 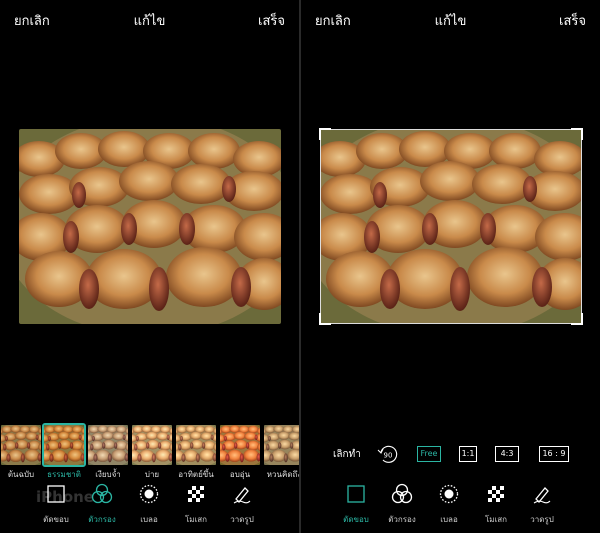 What do you see at coordinates (196, 474) in the screenshot?
I see `filter-label: อาทิตย์ขึ้น` at bounding box center [196, 474].